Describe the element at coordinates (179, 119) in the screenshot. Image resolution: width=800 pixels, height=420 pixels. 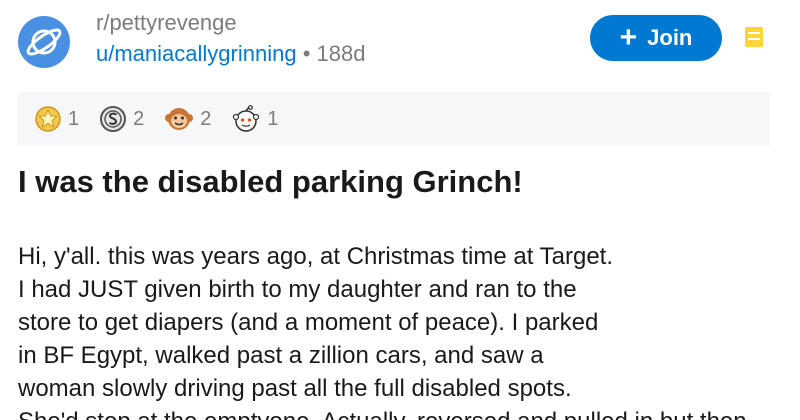
I see `monkey-face-award-icon` at that location.